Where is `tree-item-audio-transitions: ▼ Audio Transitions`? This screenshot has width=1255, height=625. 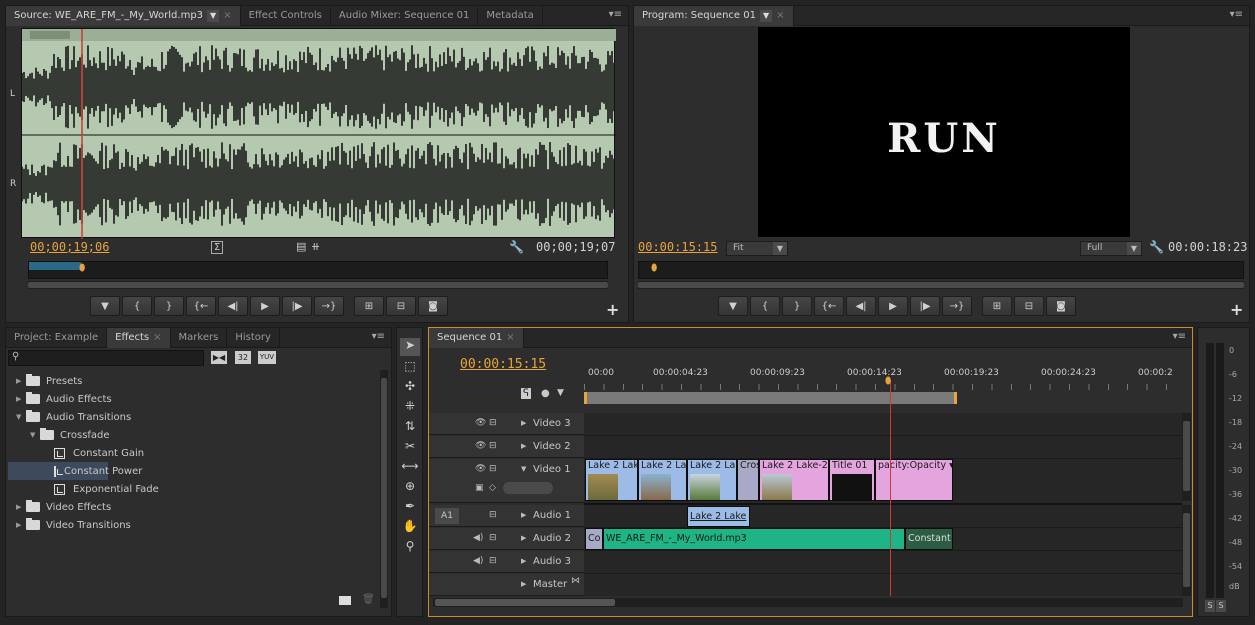 tree-item-audio-transitions: ▼ Audio Transitions is located at coordinates (69, 417).